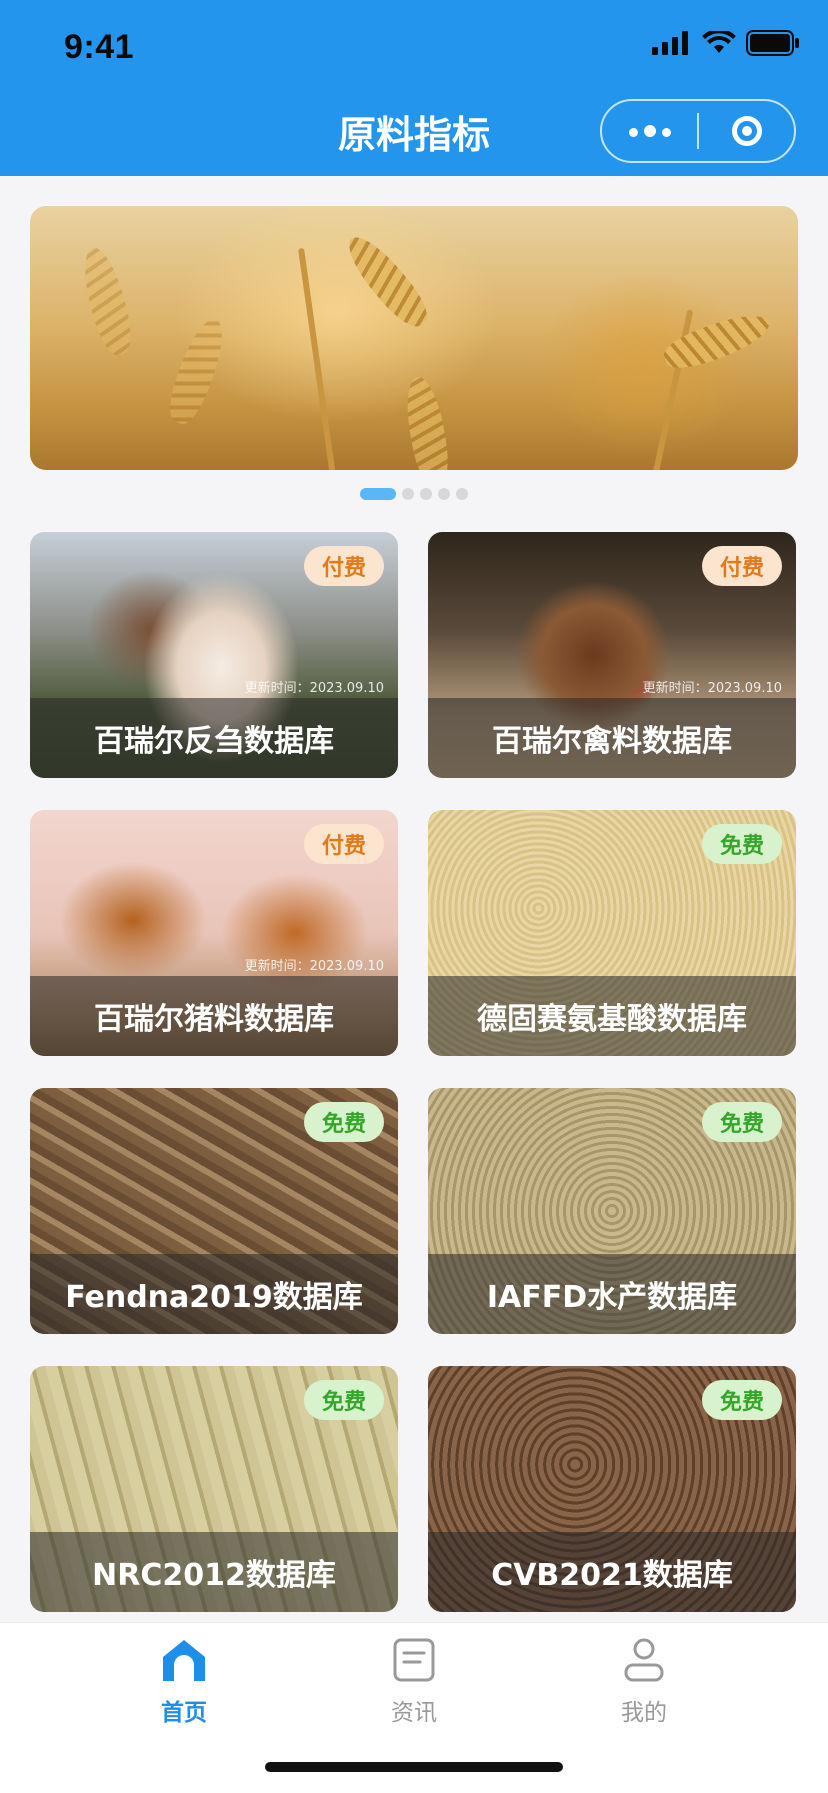 Image resolution: width=828 pixels, height=1793 pixels. What do you see at coordinates (612, 1211) in the screenshot?
I see `database-card-iaffd: 免费 IAFFD水产数据库` at bounding box center [612, 1211].